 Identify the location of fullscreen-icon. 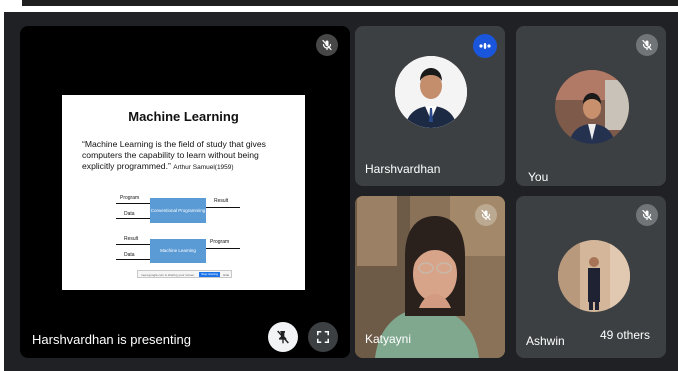
(323, 337).